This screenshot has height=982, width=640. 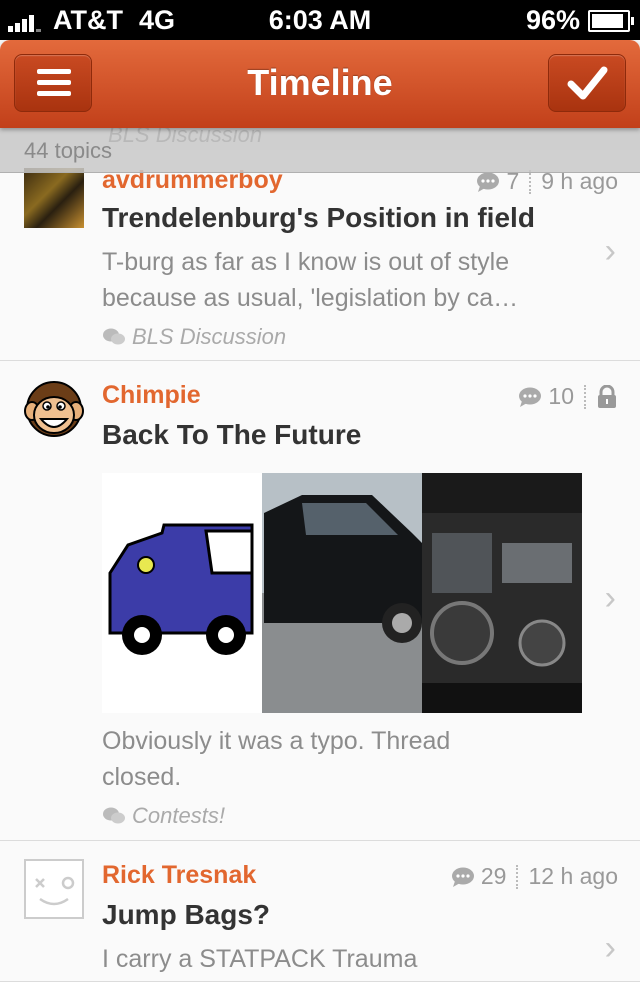 What do you see at coordinates (552, 20) in the screenshot?
I see `battery-percent: 96%` at bounding box center [552, 20].